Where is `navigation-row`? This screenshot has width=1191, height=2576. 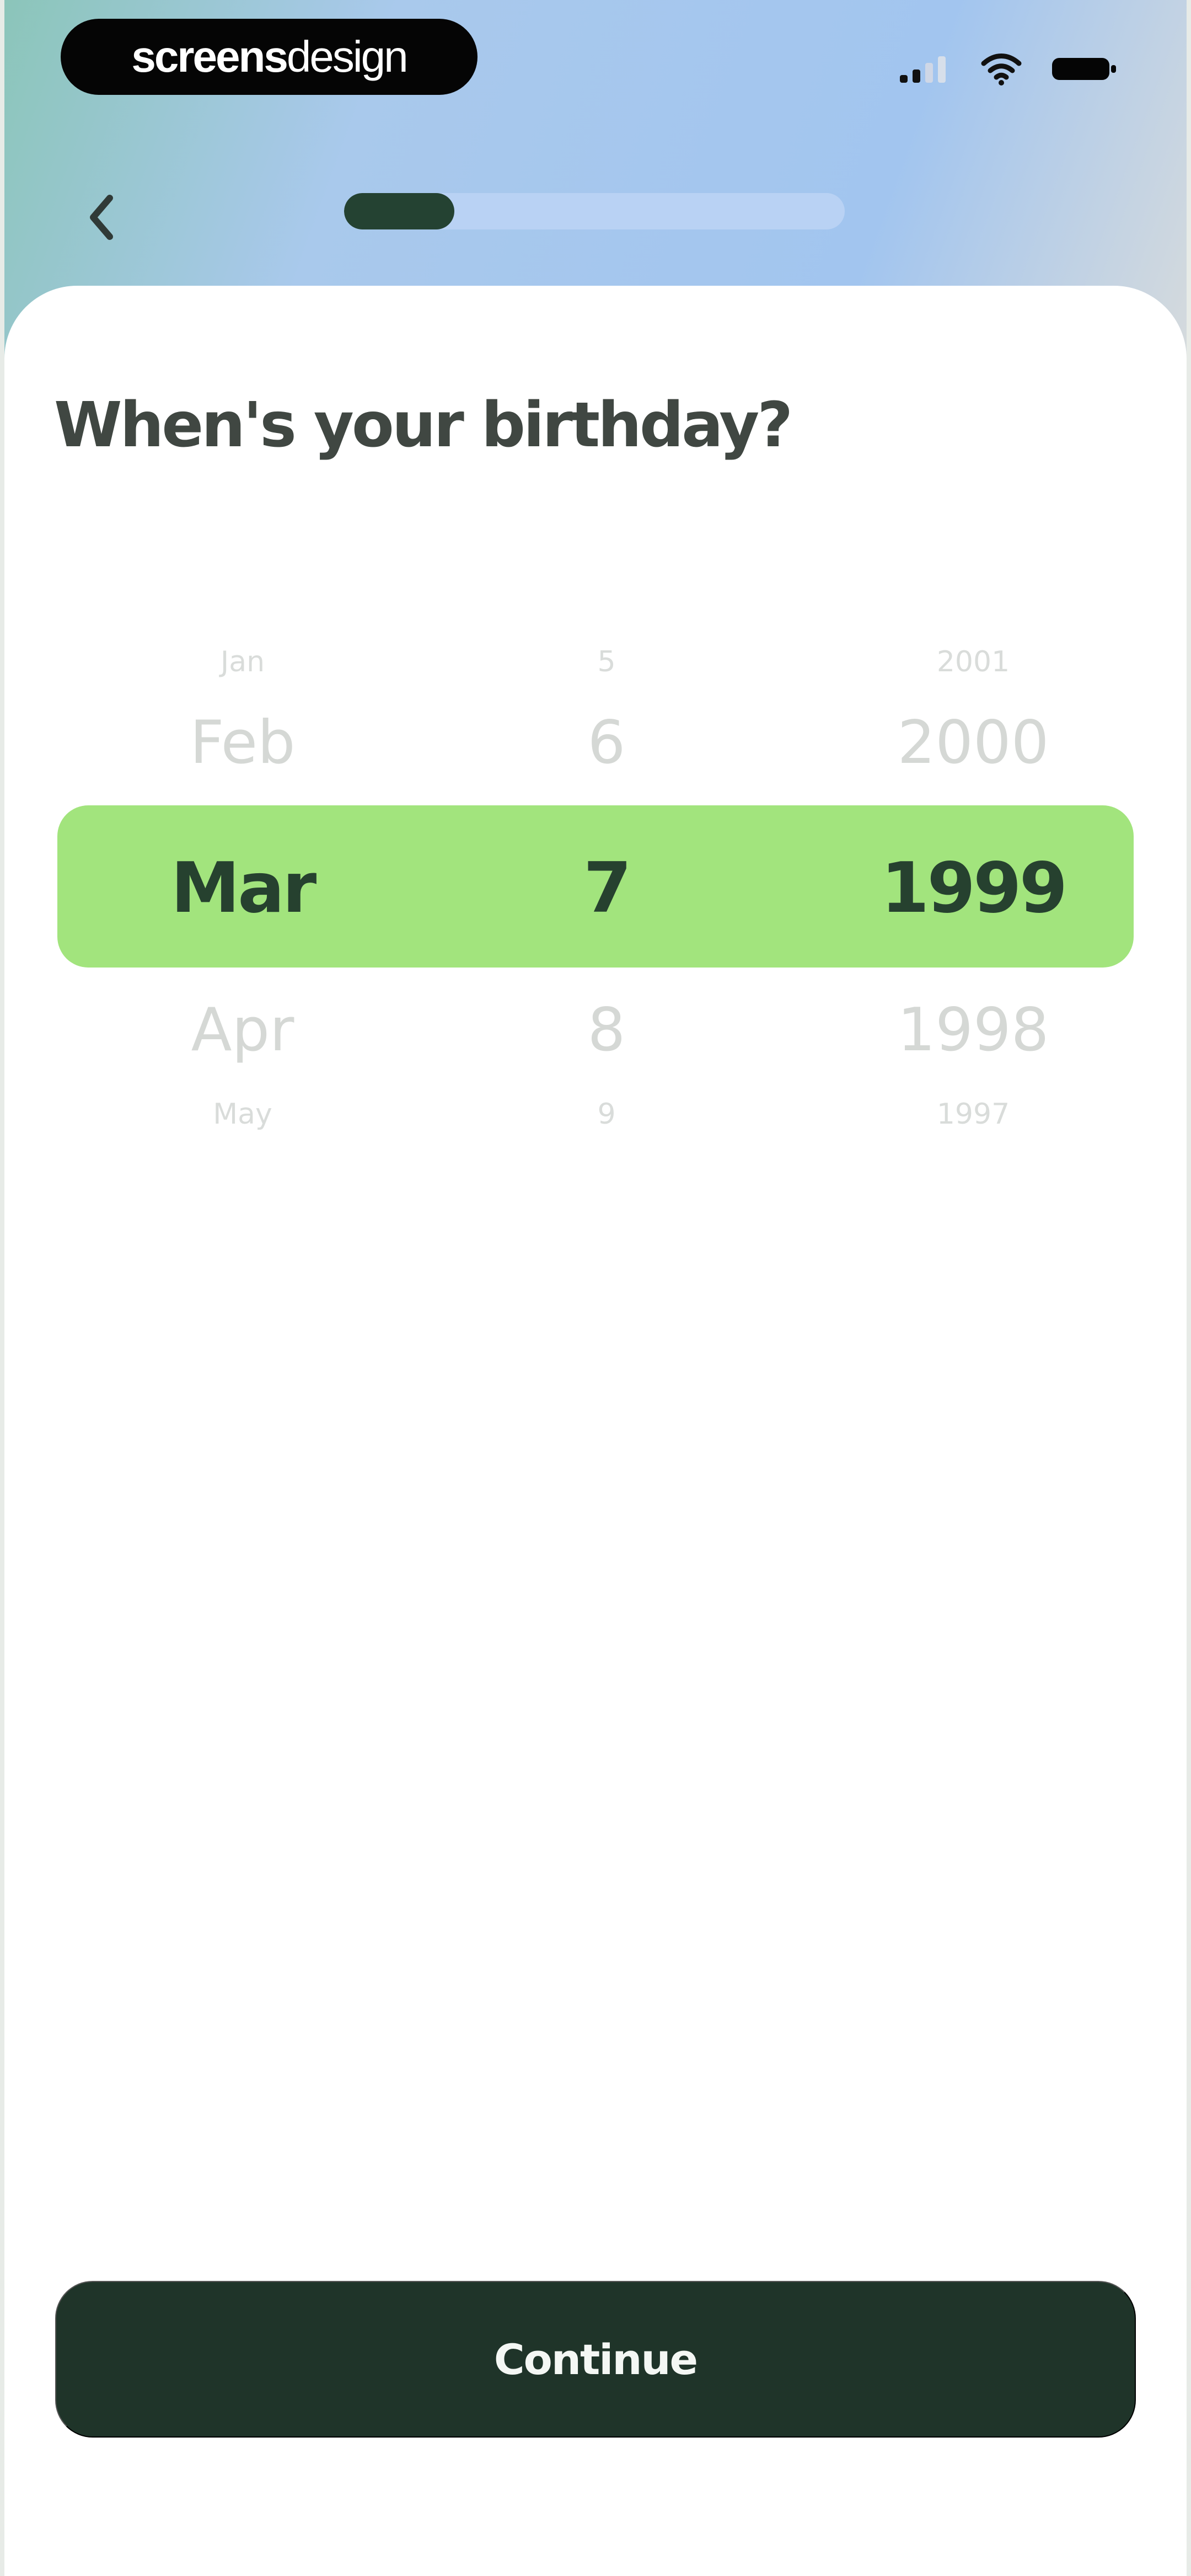
navigation-row is located at coordinates (595, 209).